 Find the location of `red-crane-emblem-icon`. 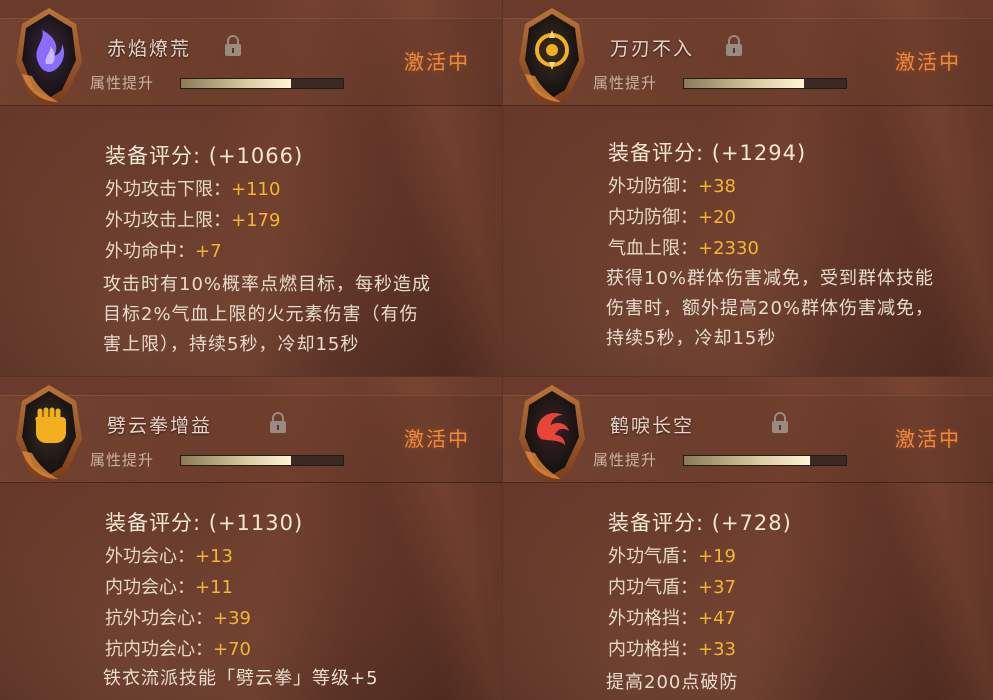

red-crane-emblem-icon is located at coordinates (552, 434).